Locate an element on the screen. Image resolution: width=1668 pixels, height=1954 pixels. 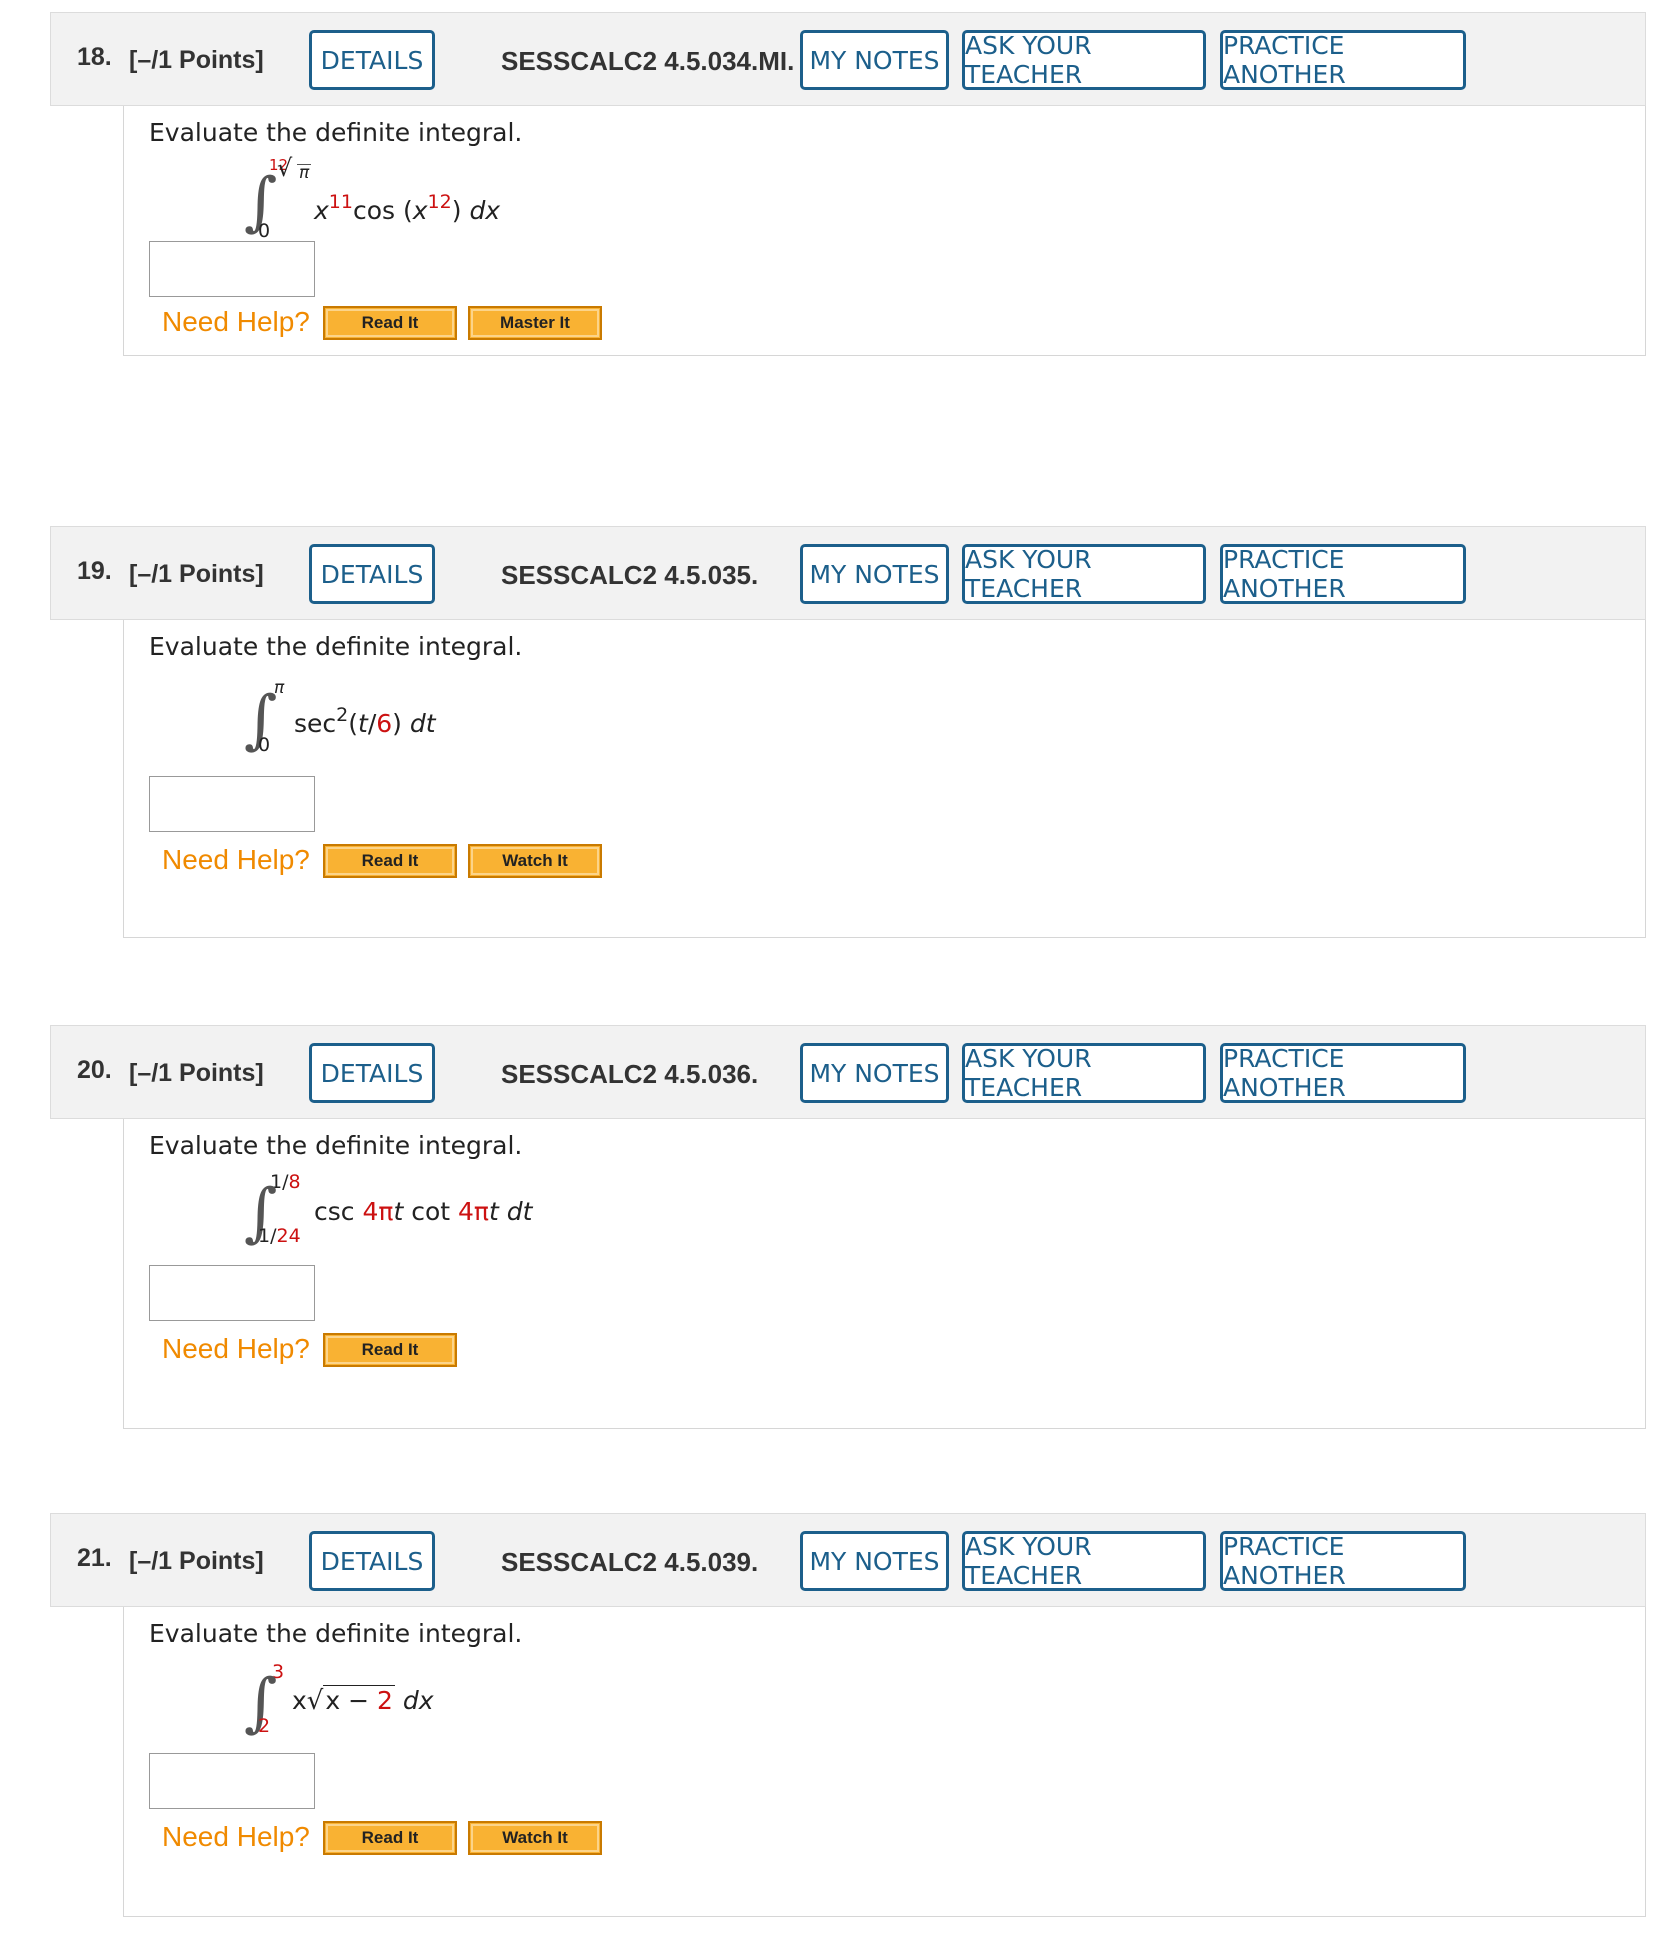
question-number: 18. is located at coordinates (94, 57).